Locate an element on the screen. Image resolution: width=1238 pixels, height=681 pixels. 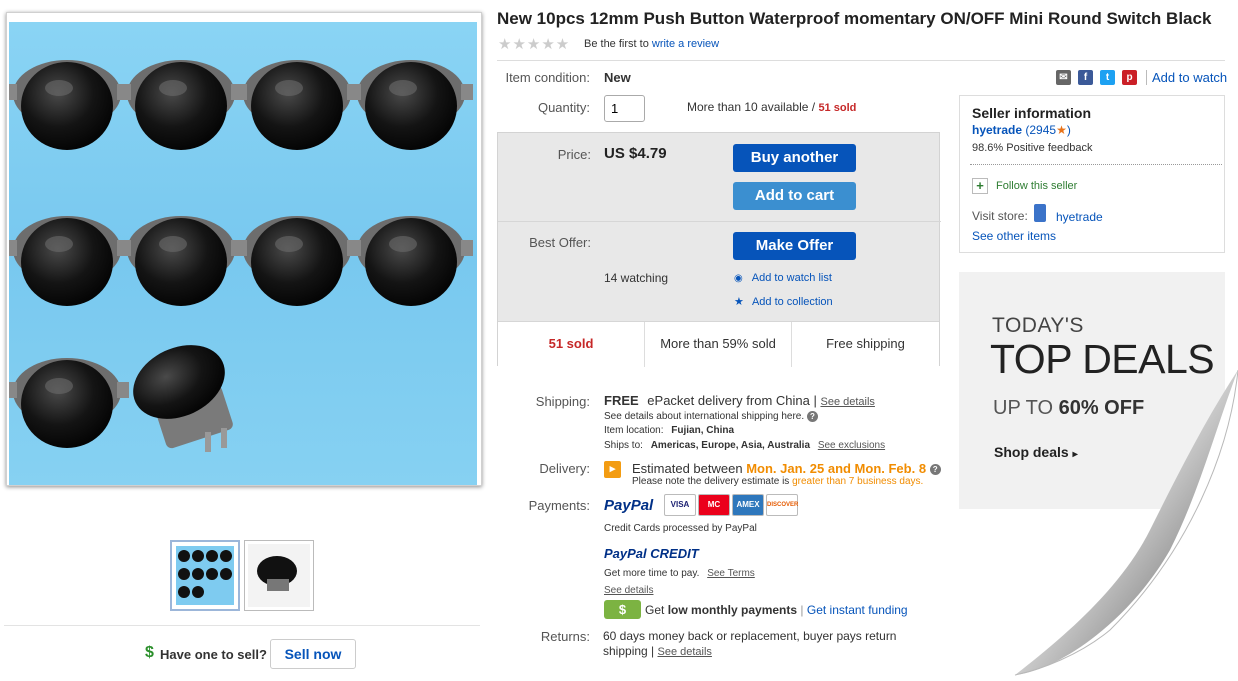
collection-link: ★ Add to collection is located at coordinates (783, 301).